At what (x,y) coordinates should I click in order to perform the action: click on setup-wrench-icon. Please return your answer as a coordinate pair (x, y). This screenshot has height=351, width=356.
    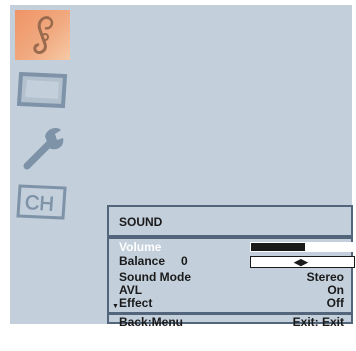
    Looking at the image, I should click on (42, 147).